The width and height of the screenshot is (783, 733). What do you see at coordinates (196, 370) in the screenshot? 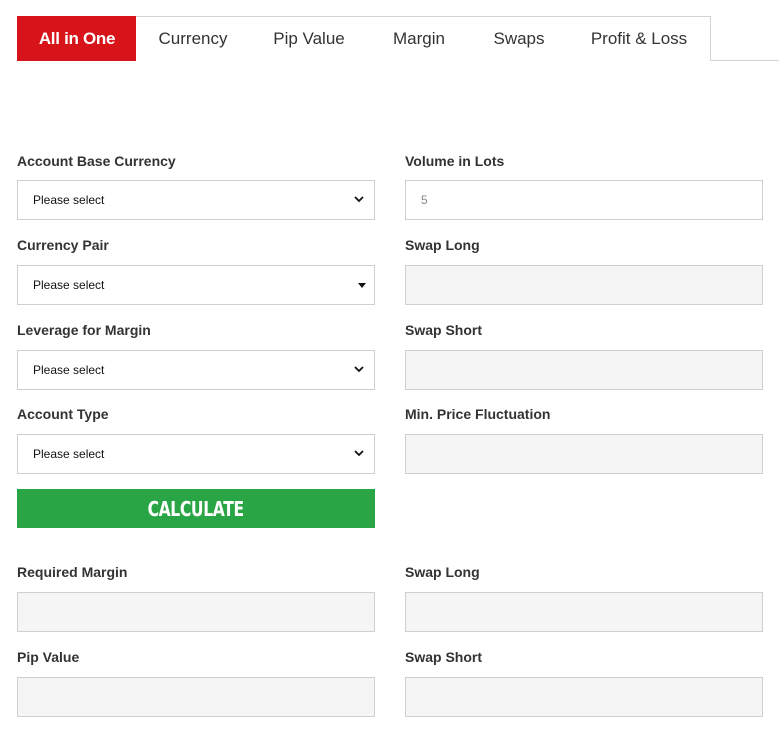
I see `leverage-for-margin-select: Please select` at bounding box center [196, 370].